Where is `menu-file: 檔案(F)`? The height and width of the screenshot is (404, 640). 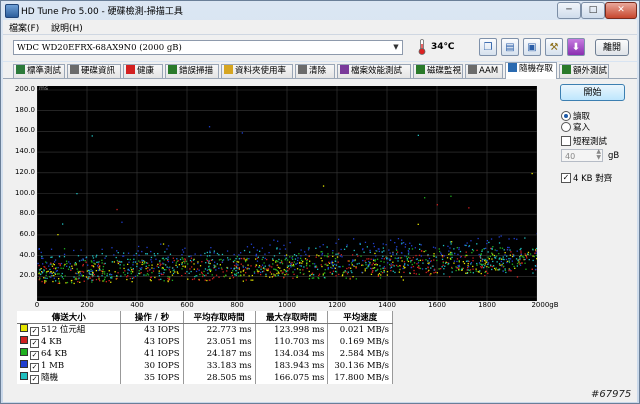 menu-file: 檔案(F) is located at coordinates (24, 27).